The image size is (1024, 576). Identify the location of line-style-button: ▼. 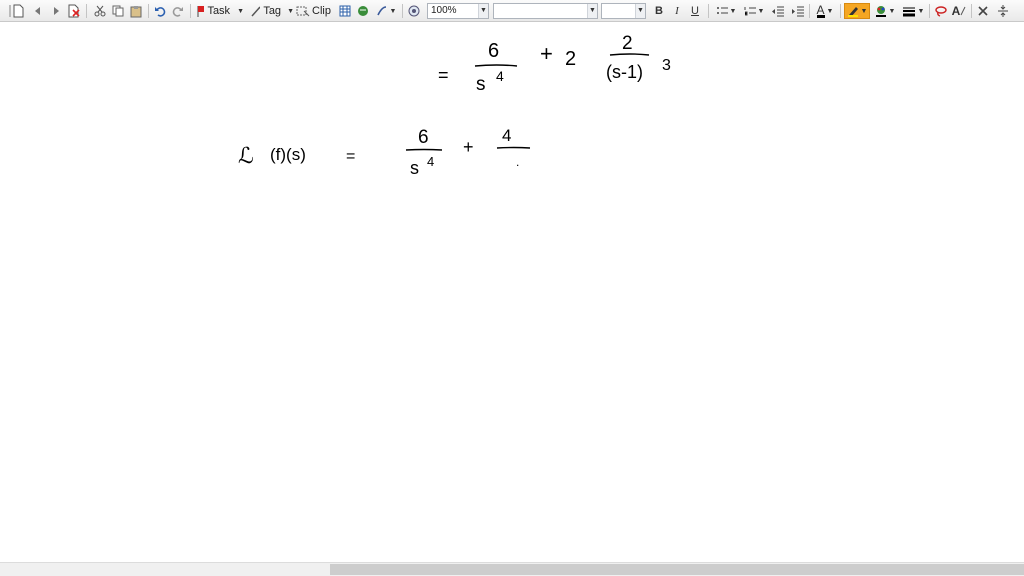
(913, 11).